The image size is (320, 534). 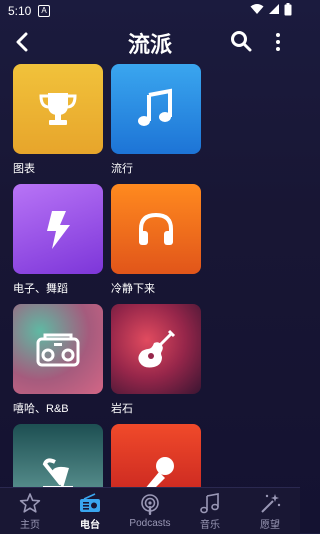 I want to click on magic-wand-icon, so click(x=270, y=503).